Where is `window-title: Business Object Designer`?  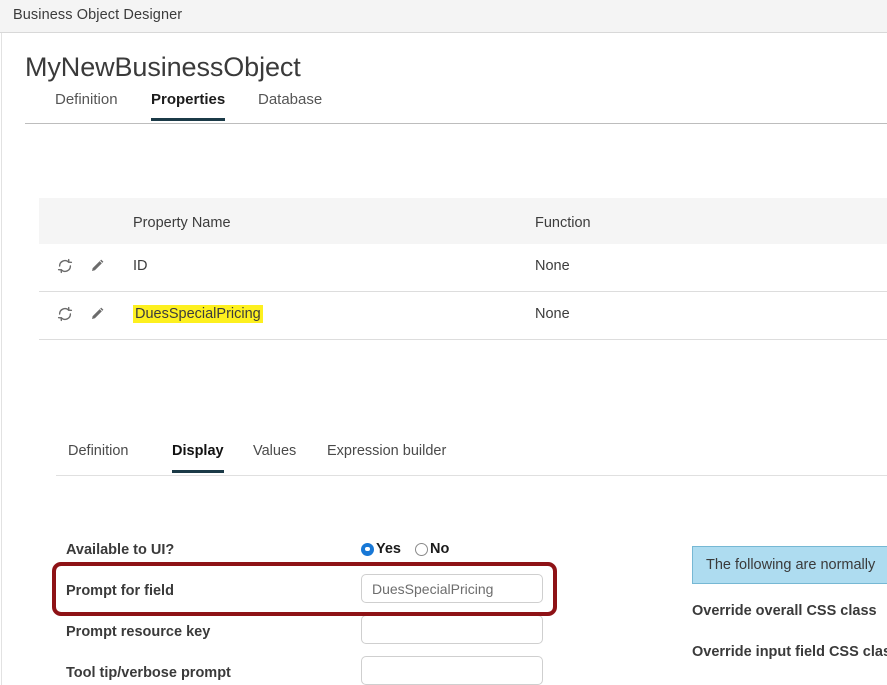 window-title: Business Object Designer is located at coordinates (98, 15).